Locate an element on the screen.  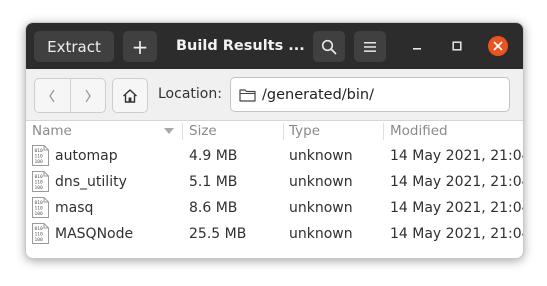
location-field: /generated/bin/ is located at coordinates (370, 94).